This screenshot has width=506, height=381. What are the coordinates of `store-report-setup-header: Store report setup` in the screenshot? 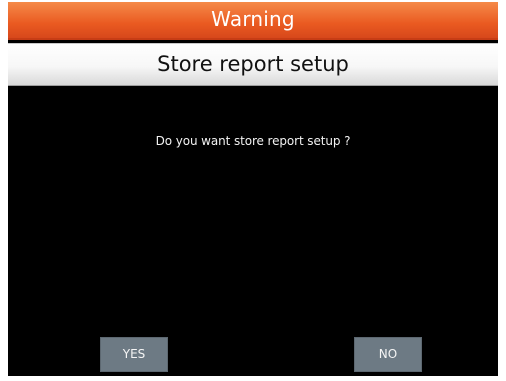 It's located at (253, 64).